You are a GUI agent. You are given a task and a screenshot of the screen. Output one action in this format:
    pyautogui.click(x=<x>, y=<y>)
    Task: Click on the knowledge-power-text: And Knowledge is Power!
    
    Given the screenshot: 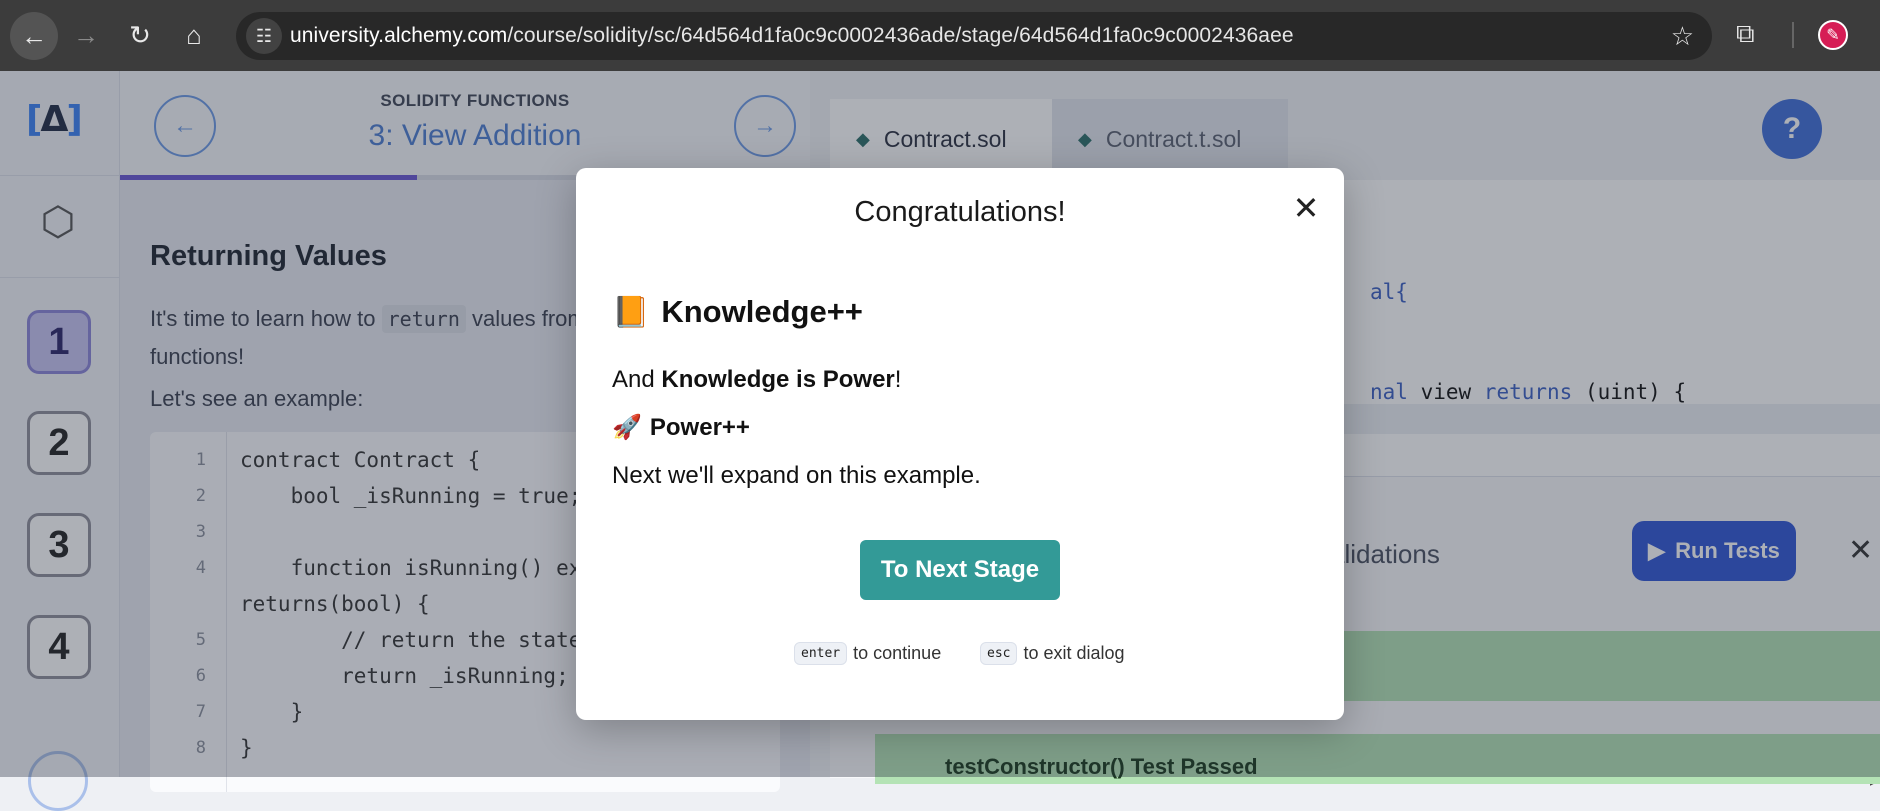 What is the action you would take?
    pyautogui.click(x=756, y=380)
    